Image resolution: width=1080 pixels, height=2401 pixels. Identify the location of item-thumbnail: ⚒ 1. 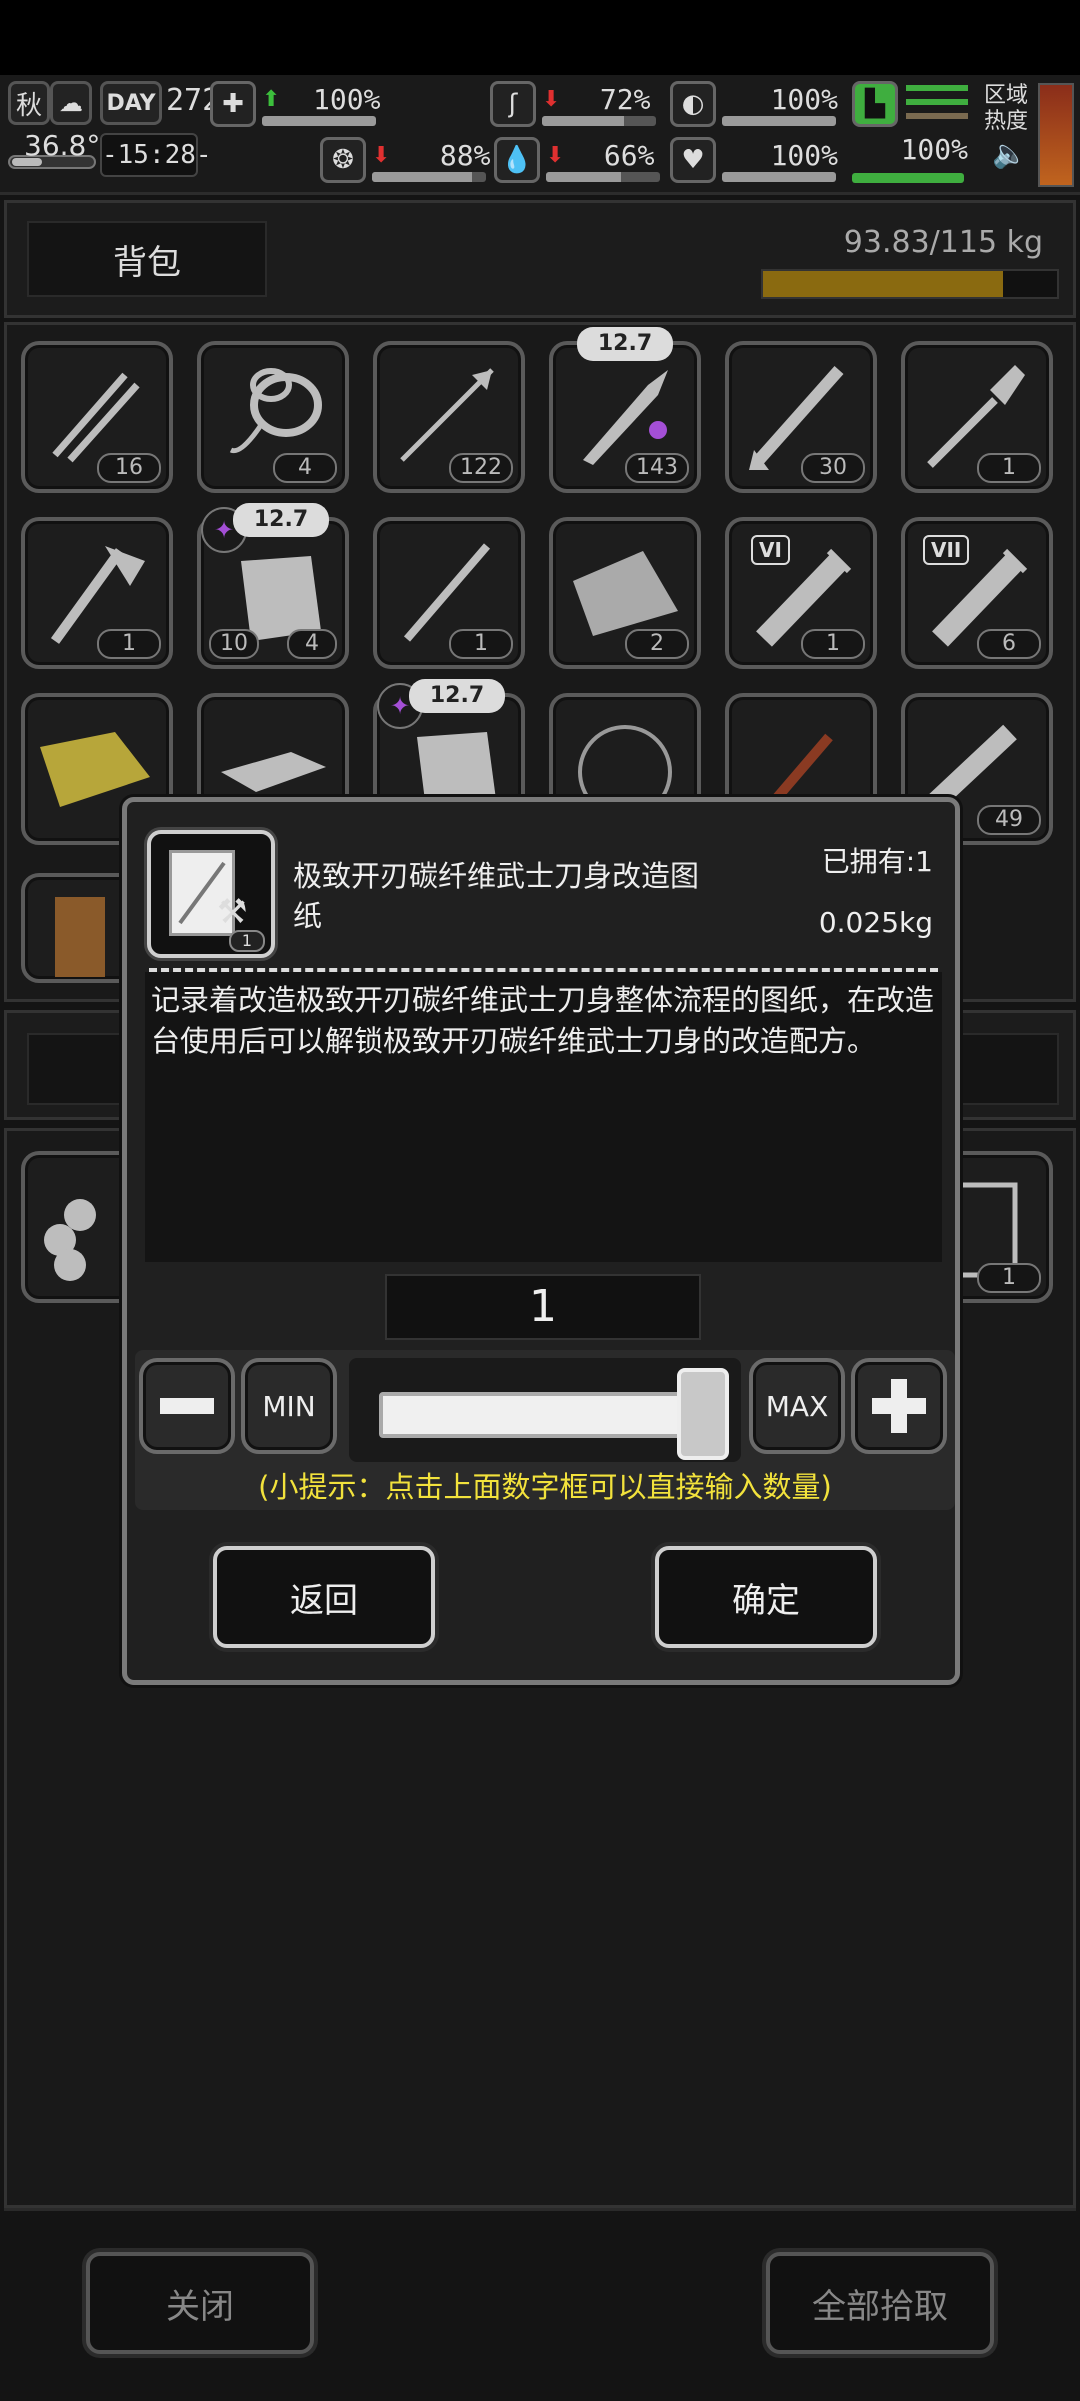
(211, 894).